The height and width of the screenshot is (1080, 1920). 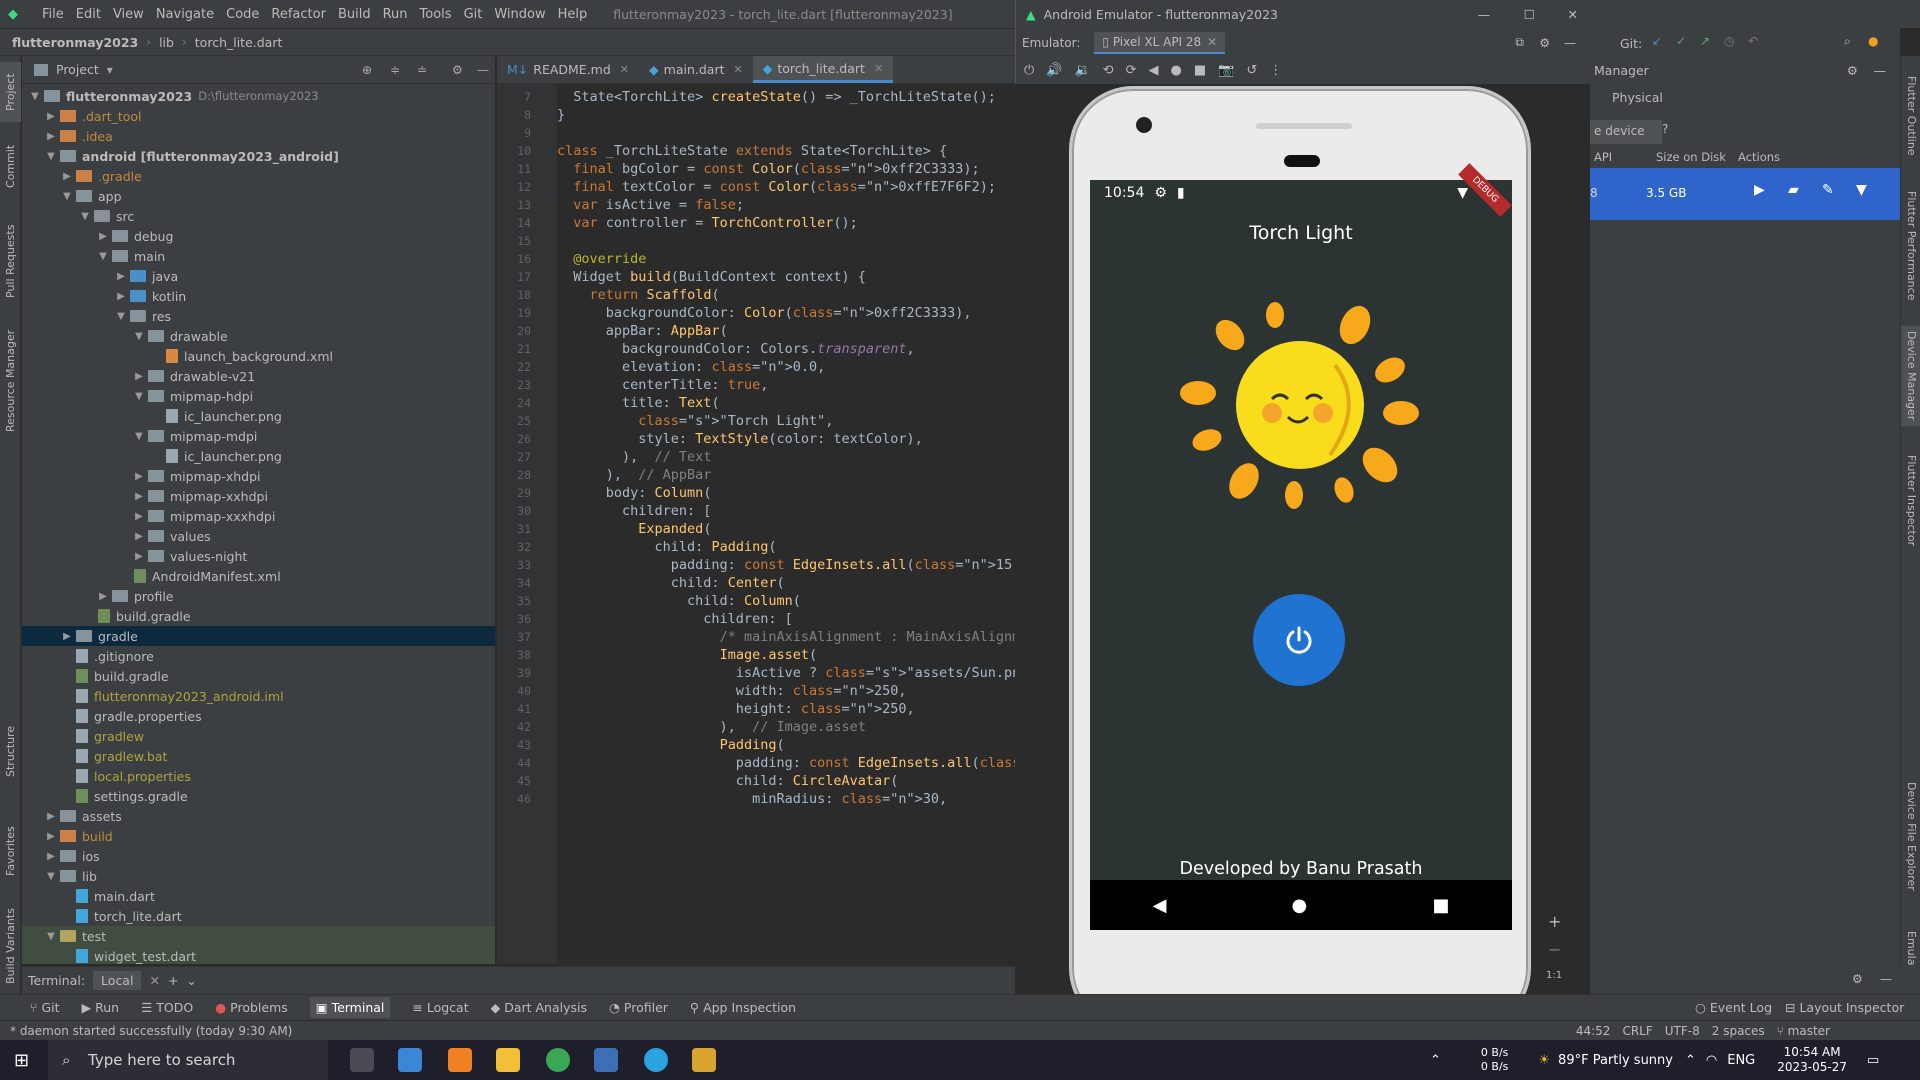 What do you see at coordinates (258, 396) in the screenshot?
I see `tree-item: ▼ mipmap-hdpi` at bounding box center [258, 396].